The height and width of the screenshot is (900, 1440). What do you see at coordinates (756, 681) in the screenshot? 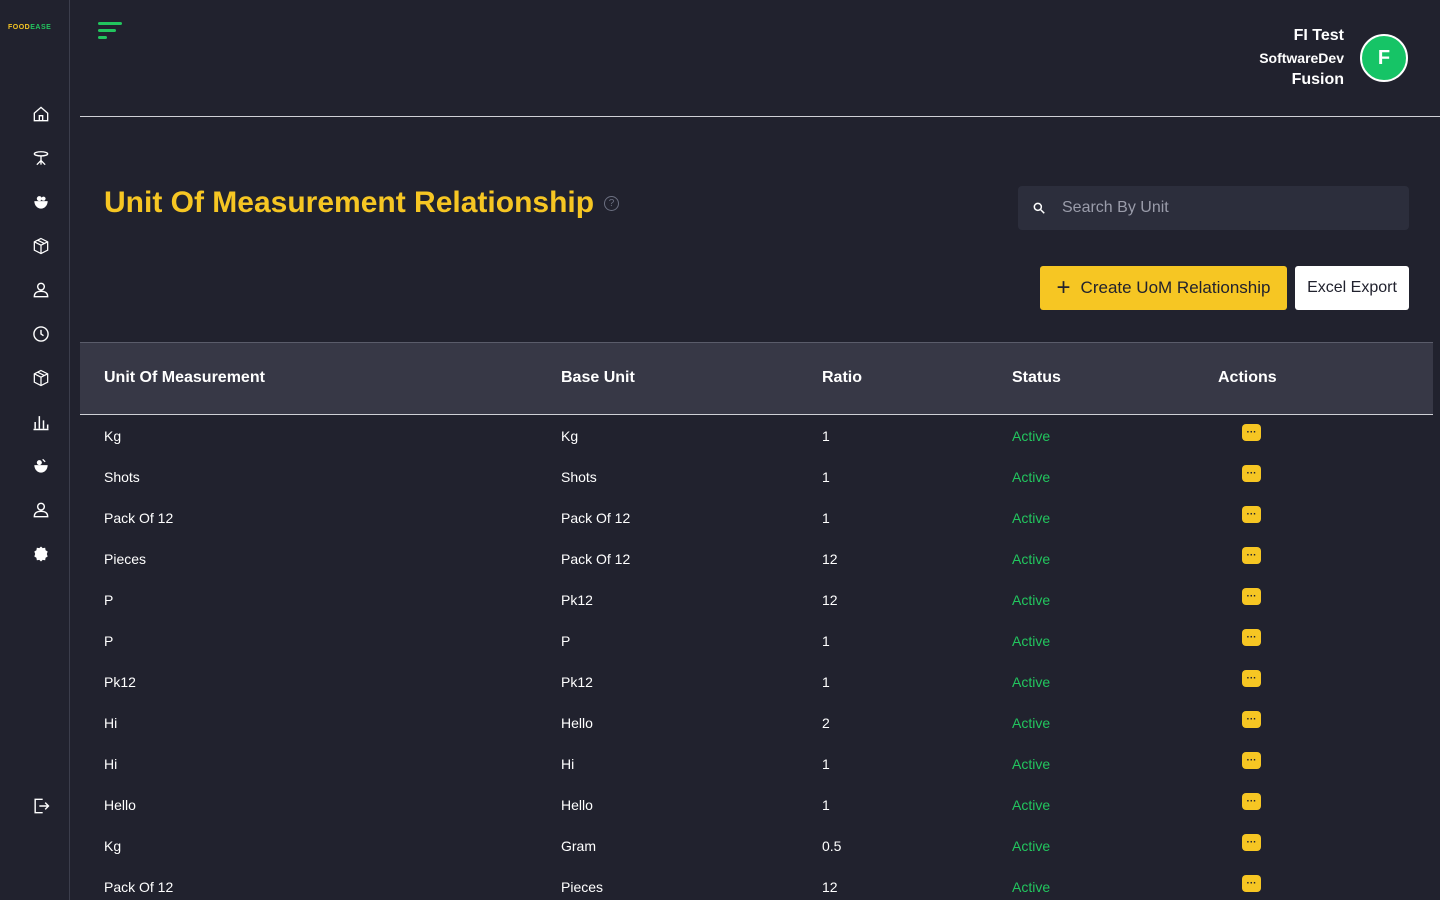
I see `table-row: Pk12 Pk12 1 Active ···` at bounding box center [756, 681].